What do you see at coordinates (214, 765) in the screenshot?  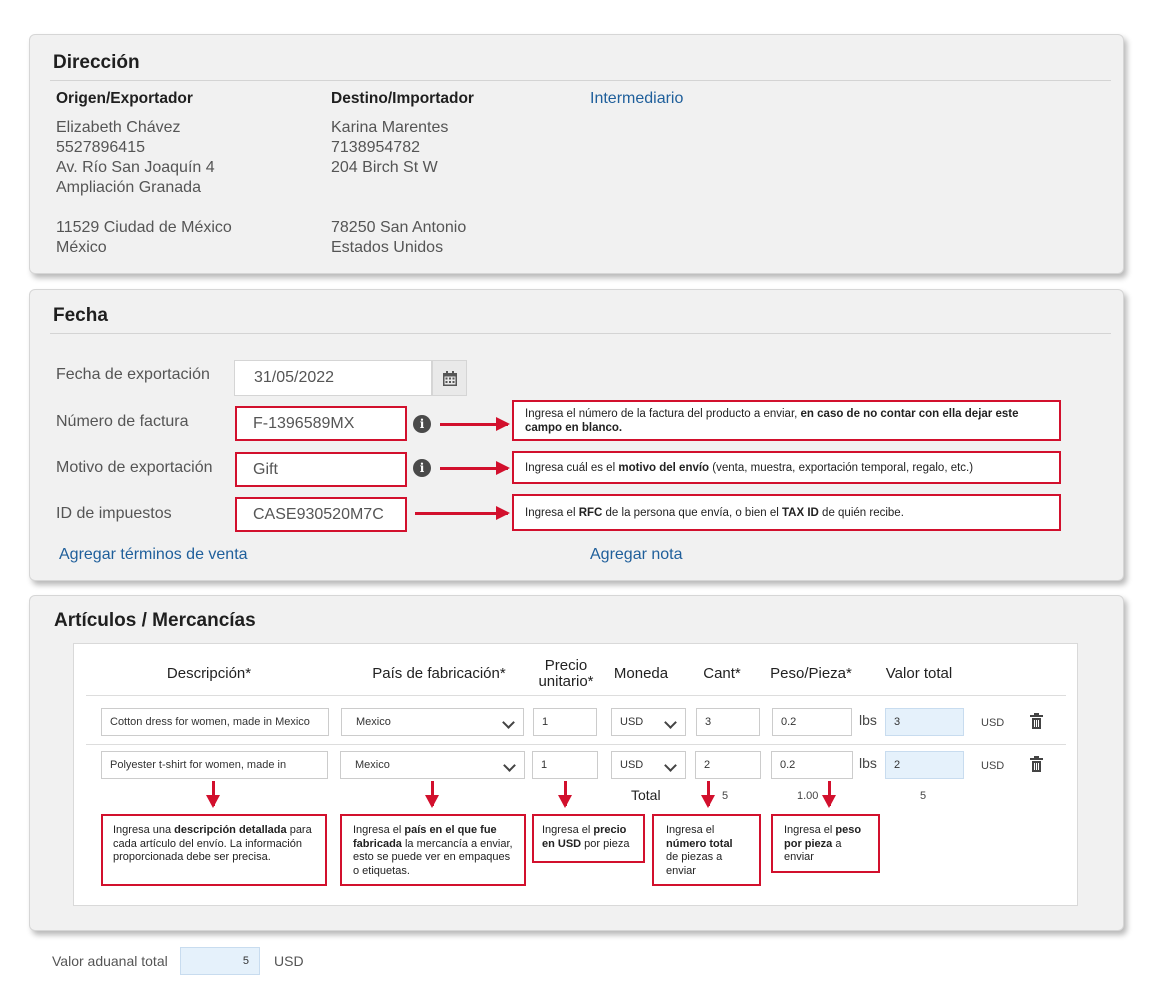 I see `row2-description-input: Polyester t-shirt for women, made in` at bounding box center [214, 765].